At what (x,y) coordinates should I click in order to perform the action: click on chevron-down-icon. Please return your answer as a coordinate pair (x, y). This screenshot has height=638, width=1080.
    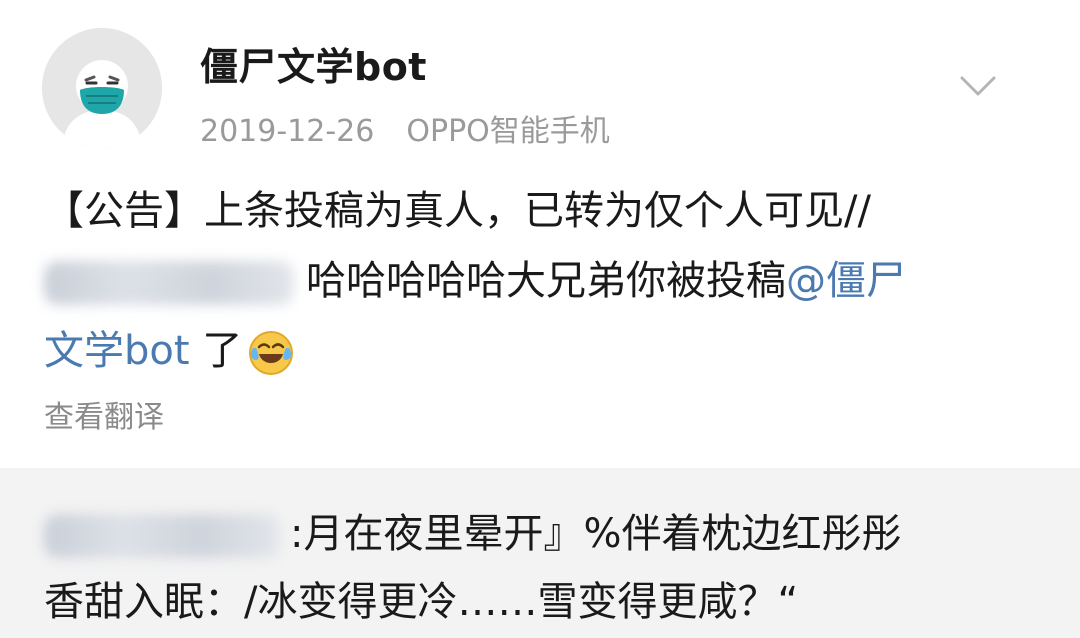
    Looking at the image, I should click on (978, 87).